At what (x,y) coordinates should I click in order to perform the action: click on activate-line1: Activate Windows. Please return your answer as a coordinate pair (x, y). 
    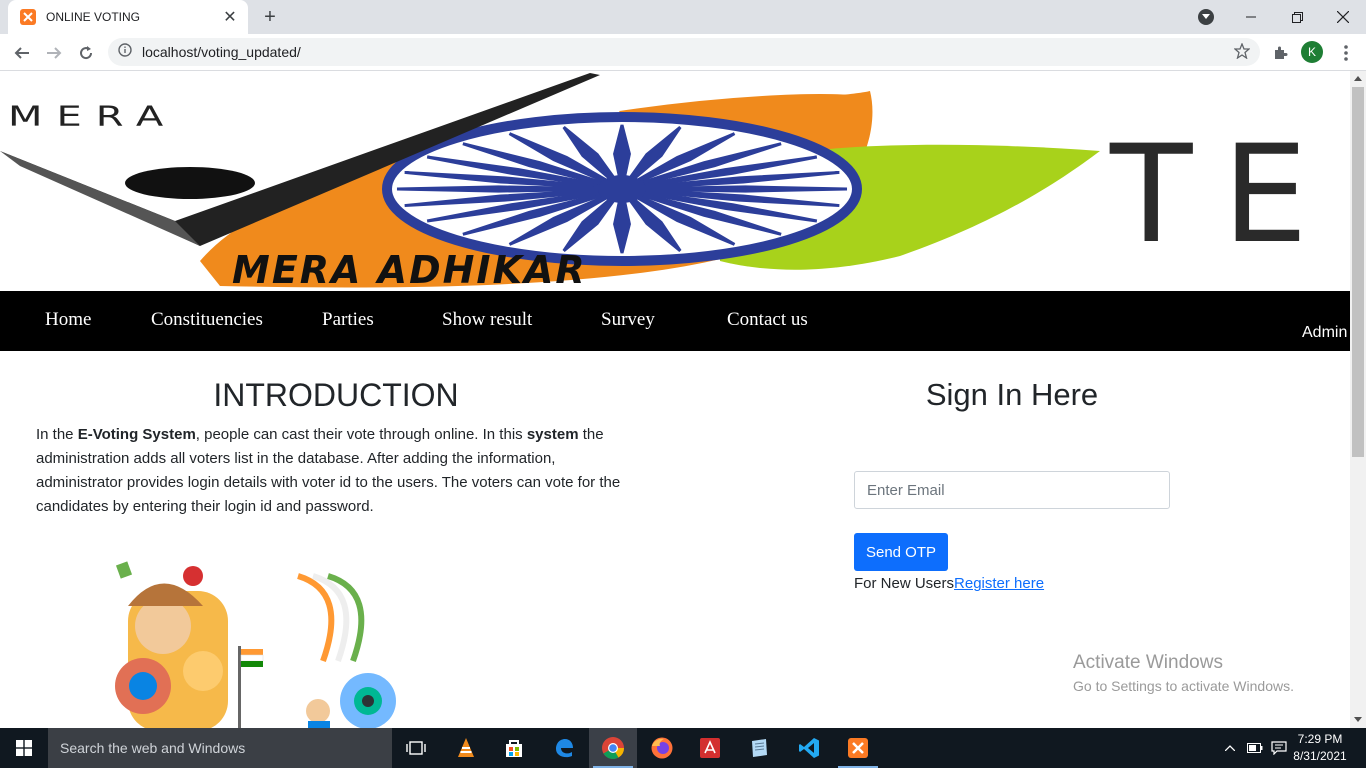
    Looking at the image, I should click on (1148, 662).